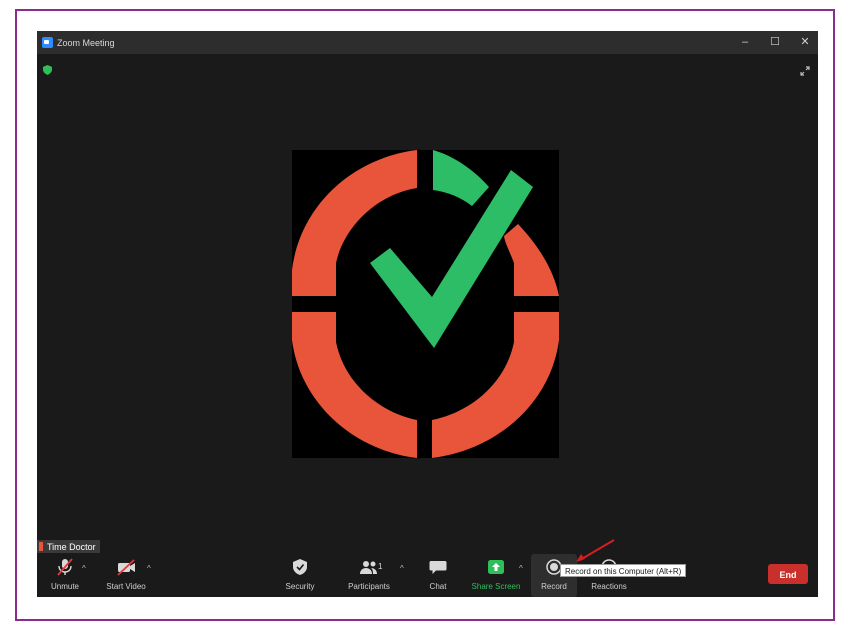  I want to click on logo-checkmark, so click(451, 259).